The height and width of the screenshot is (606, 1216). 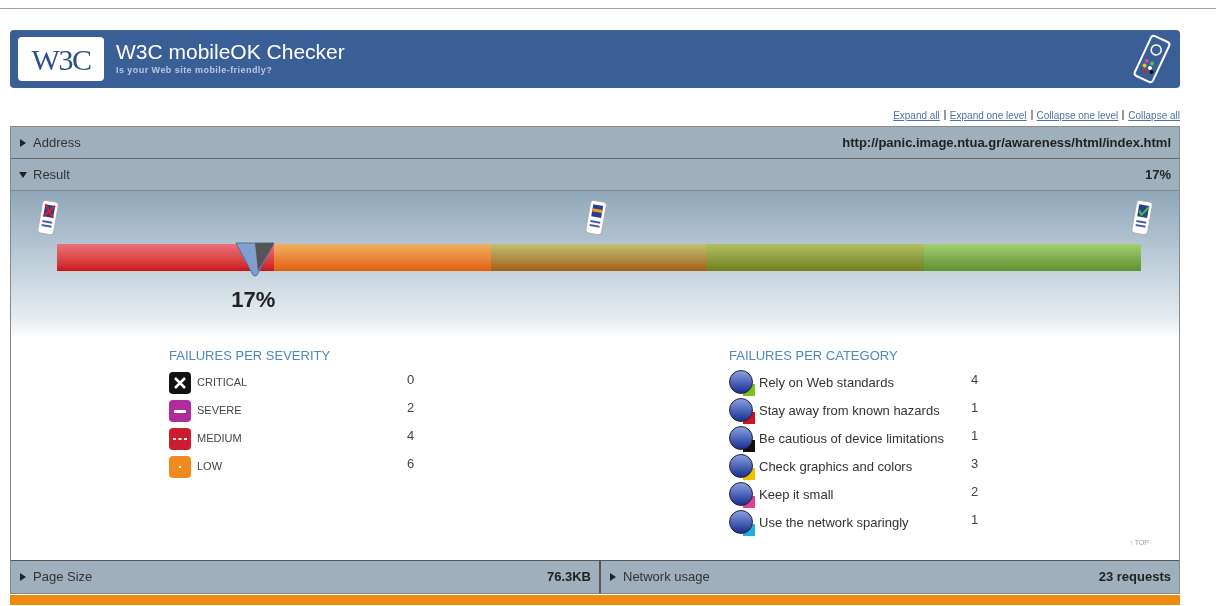 I want to click on category-label: Keep it small, so click(x=797, y=494).